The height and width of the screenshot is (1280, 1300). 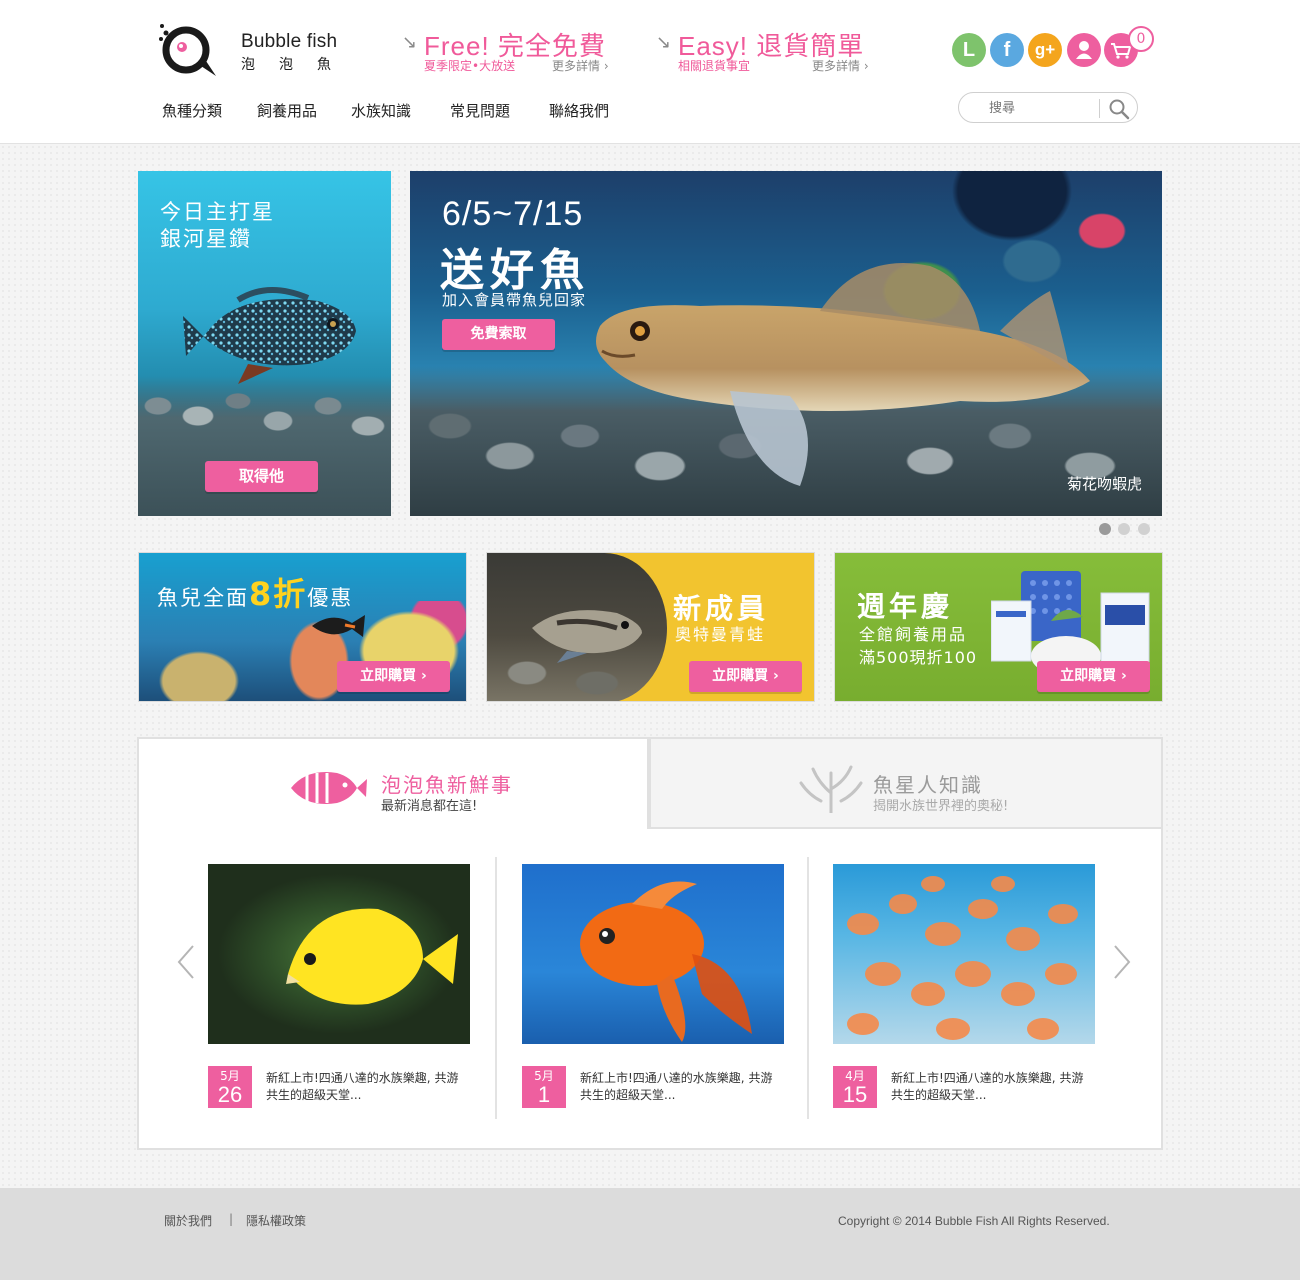 I want to click on tab-news-title: 泡泡魚新鮮事, so click(x=447, y=785).